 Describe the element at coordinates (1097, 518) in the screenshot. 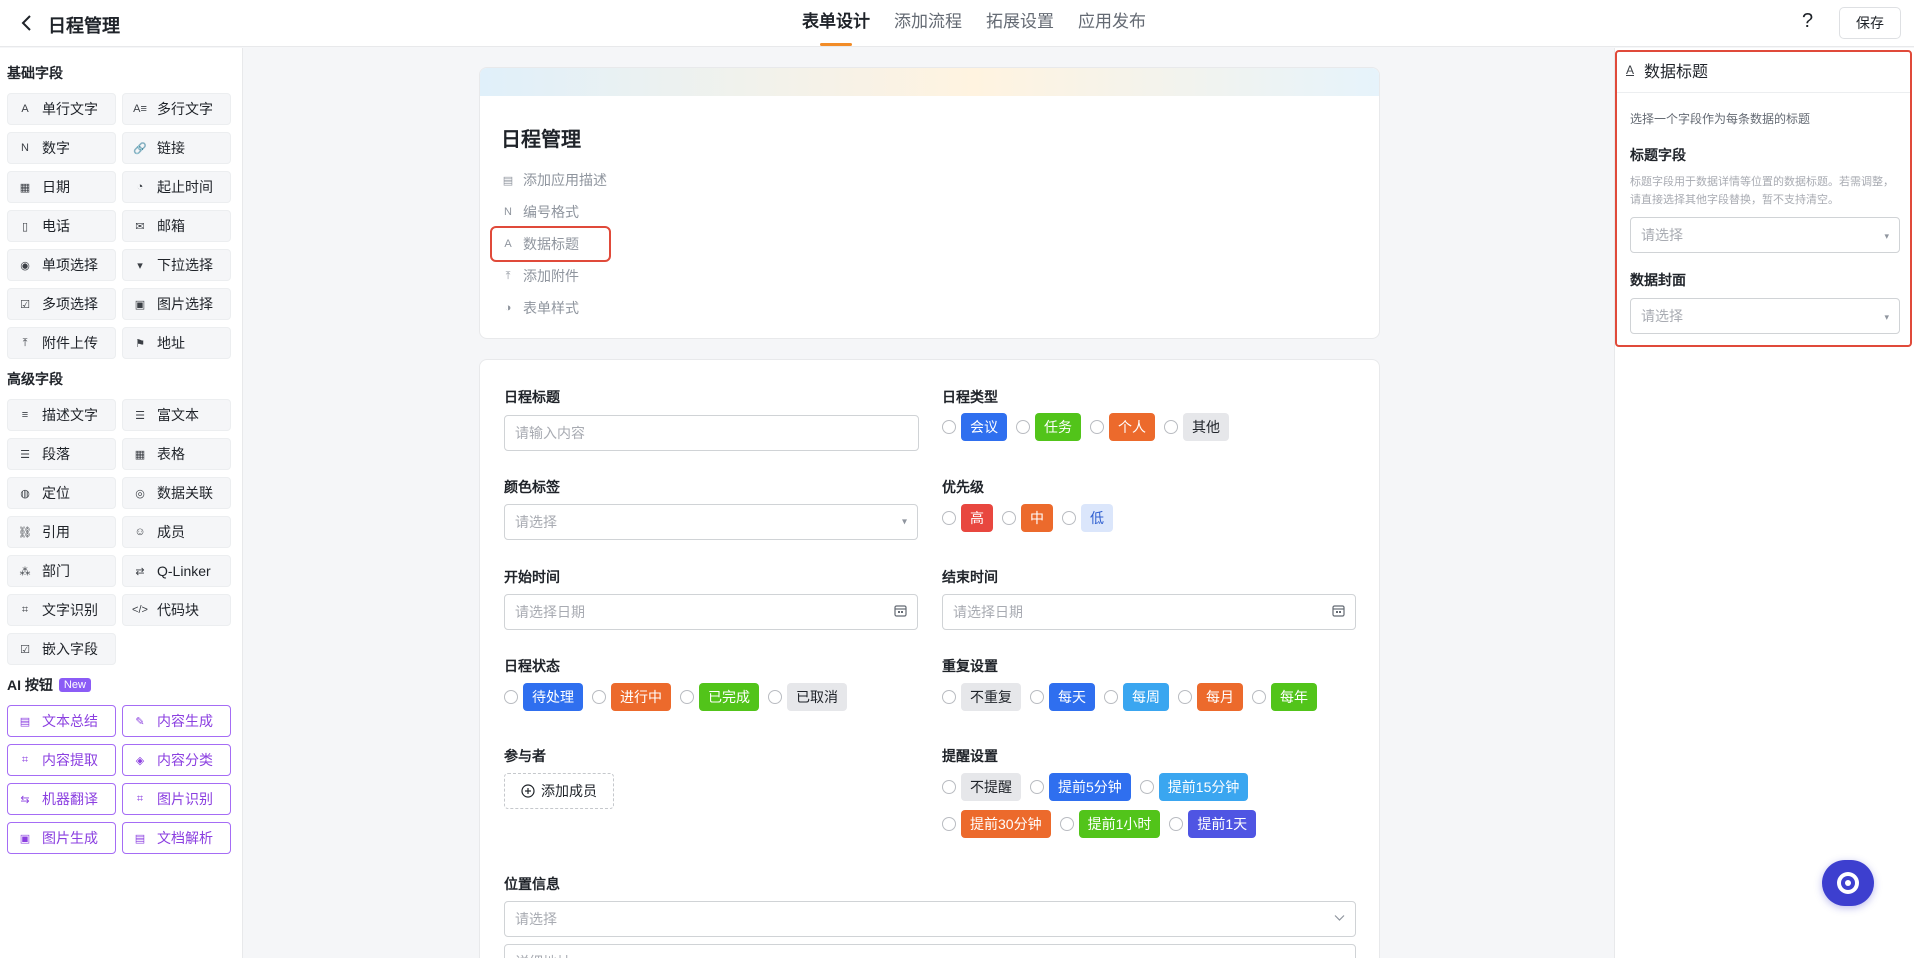

I see `option-tag: 低` at that location.